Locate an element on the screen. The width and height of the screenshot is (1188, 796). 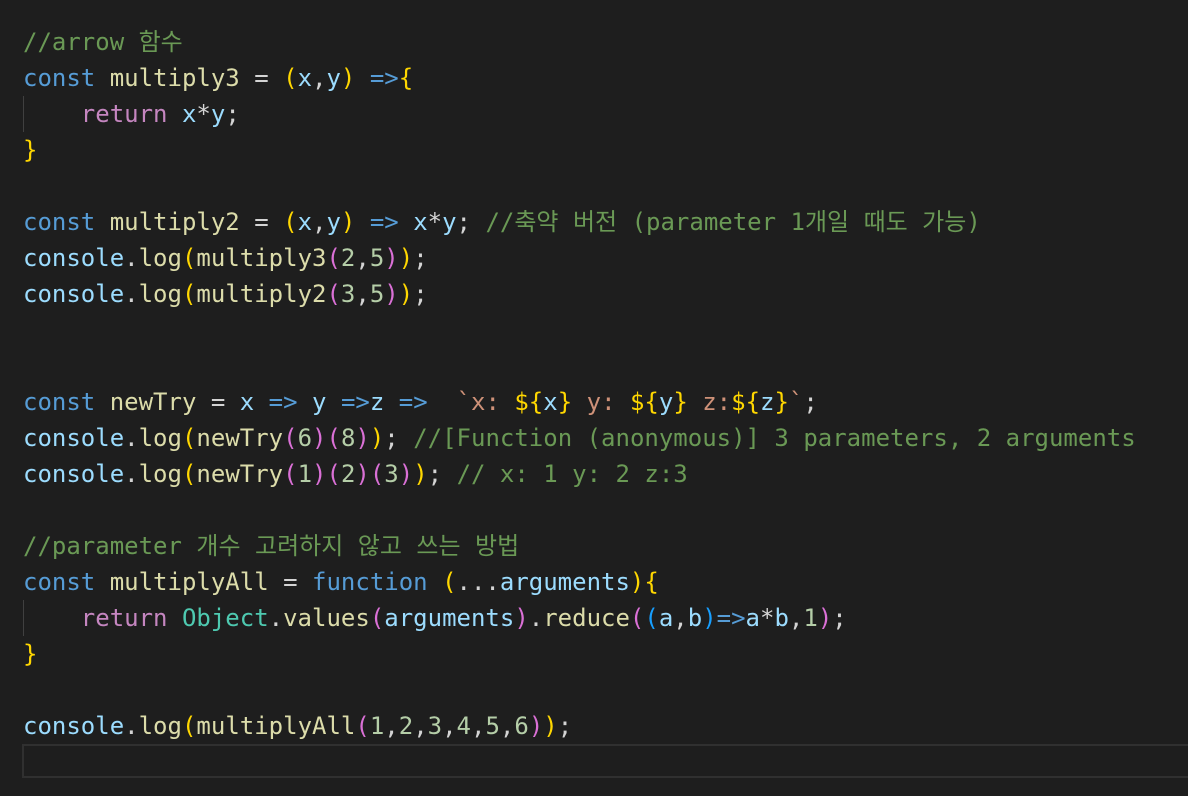
code-token: 5 is located at coordinates (377, 258).